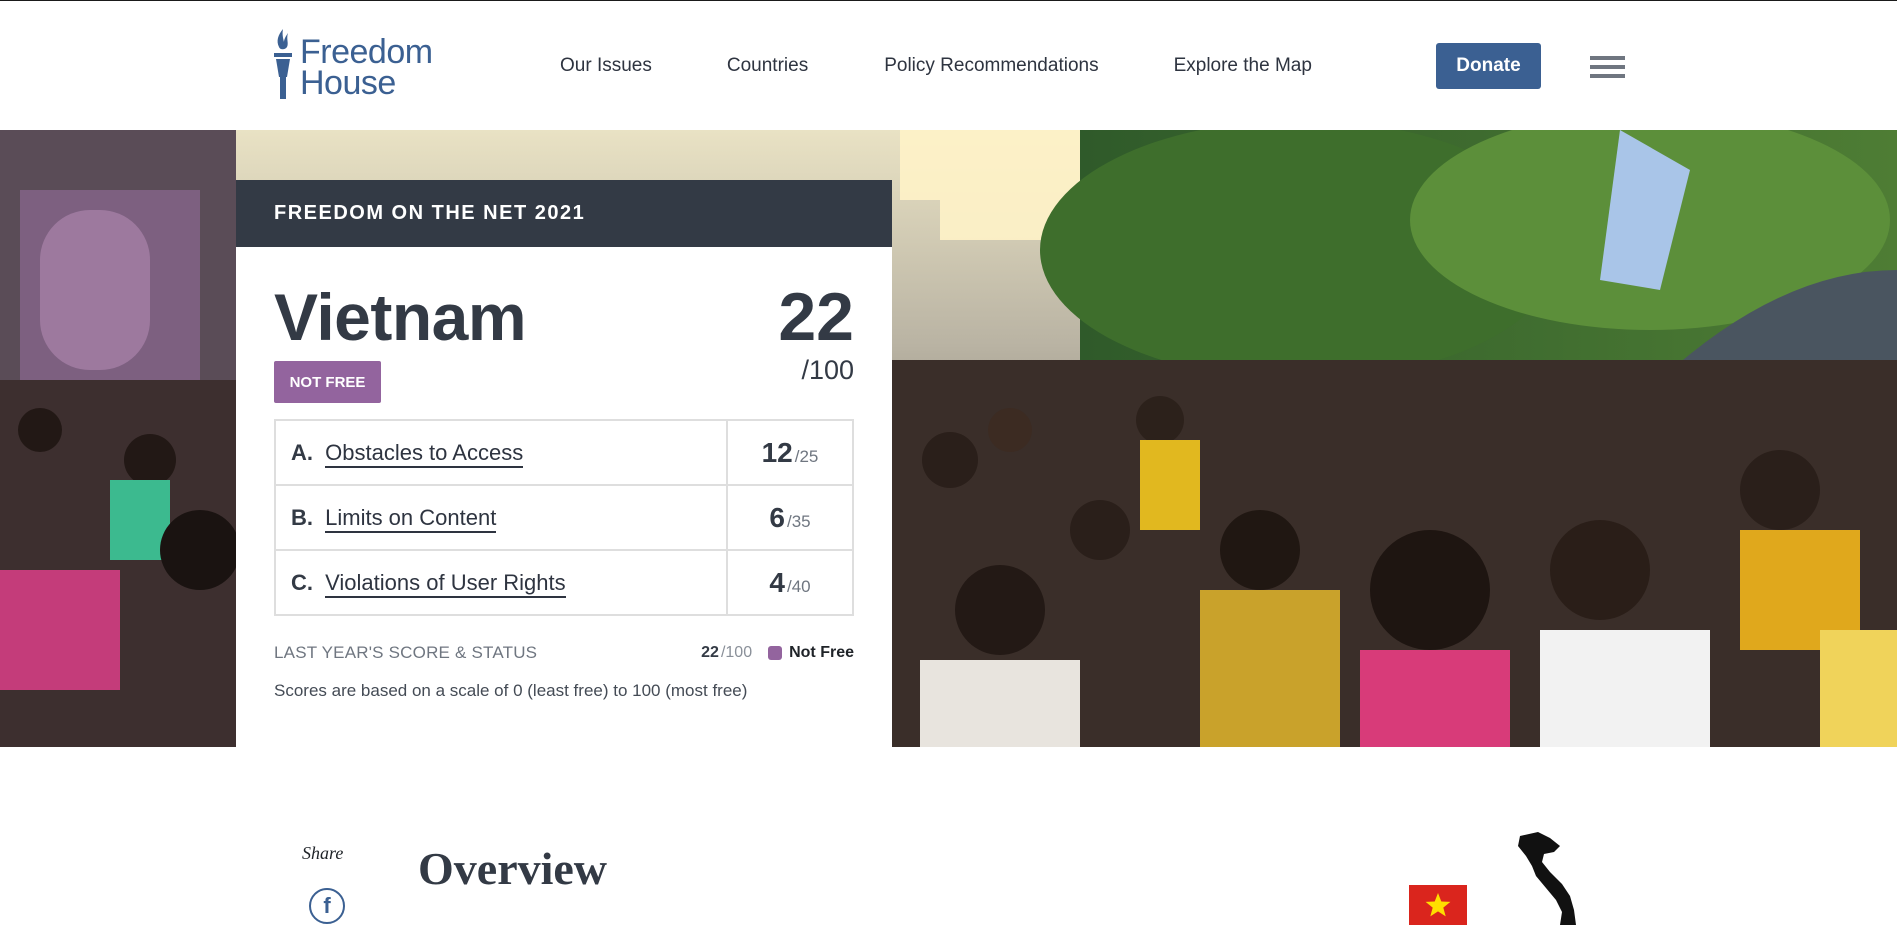 The image size is (1897, 925). Describe the element at coordinates (806, 456) in the screenshot. I see `category-score-max: /25` at that location.